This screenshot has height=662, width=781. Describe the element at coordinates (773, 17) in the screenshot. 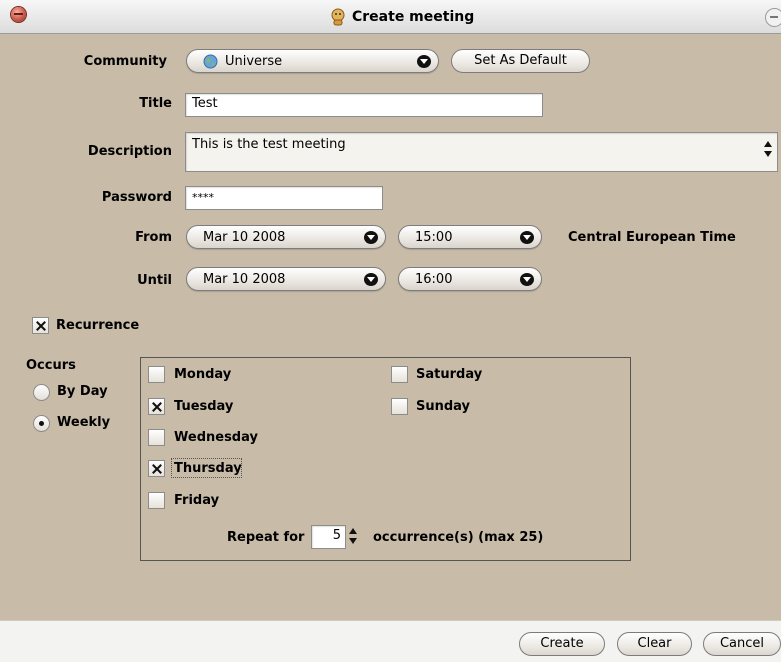

I see `zoom-window-button` at that location.